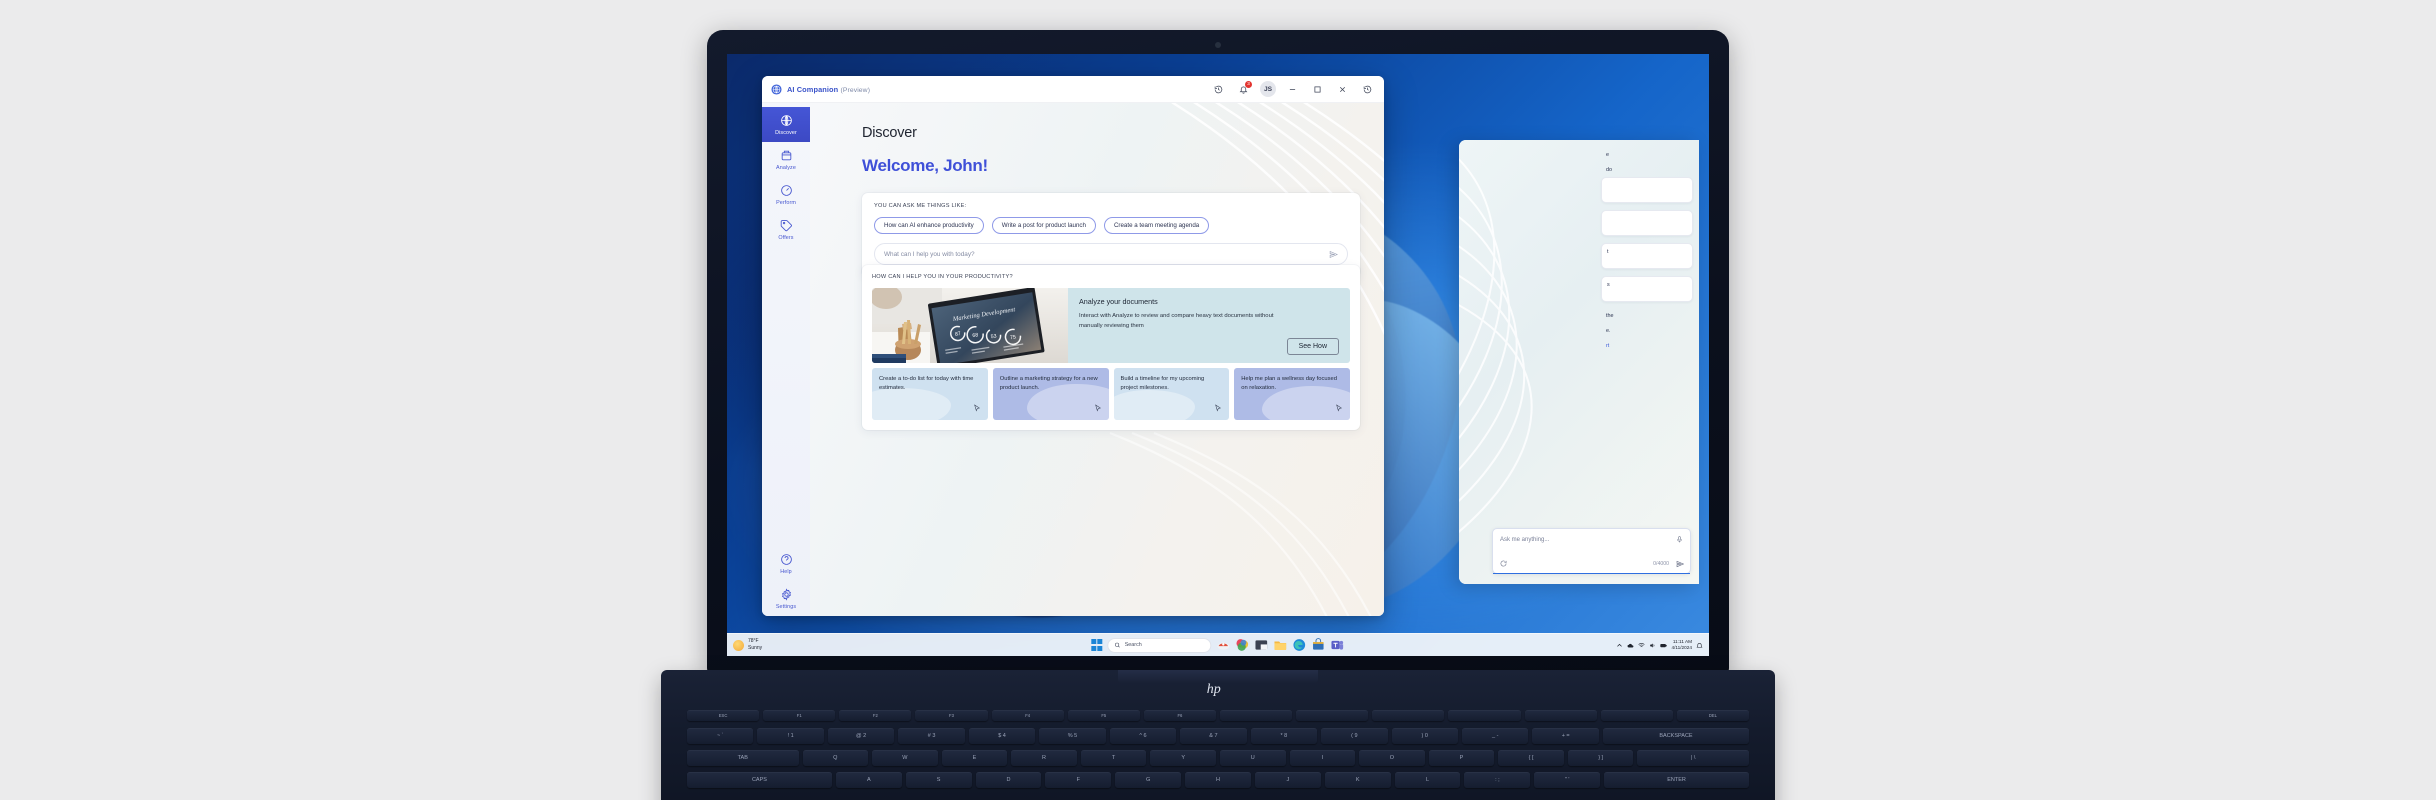 Image resolution: width=2436 pixels, height=800 pixels. I want to click on key-6: ^ 6, so click(1143, 736).